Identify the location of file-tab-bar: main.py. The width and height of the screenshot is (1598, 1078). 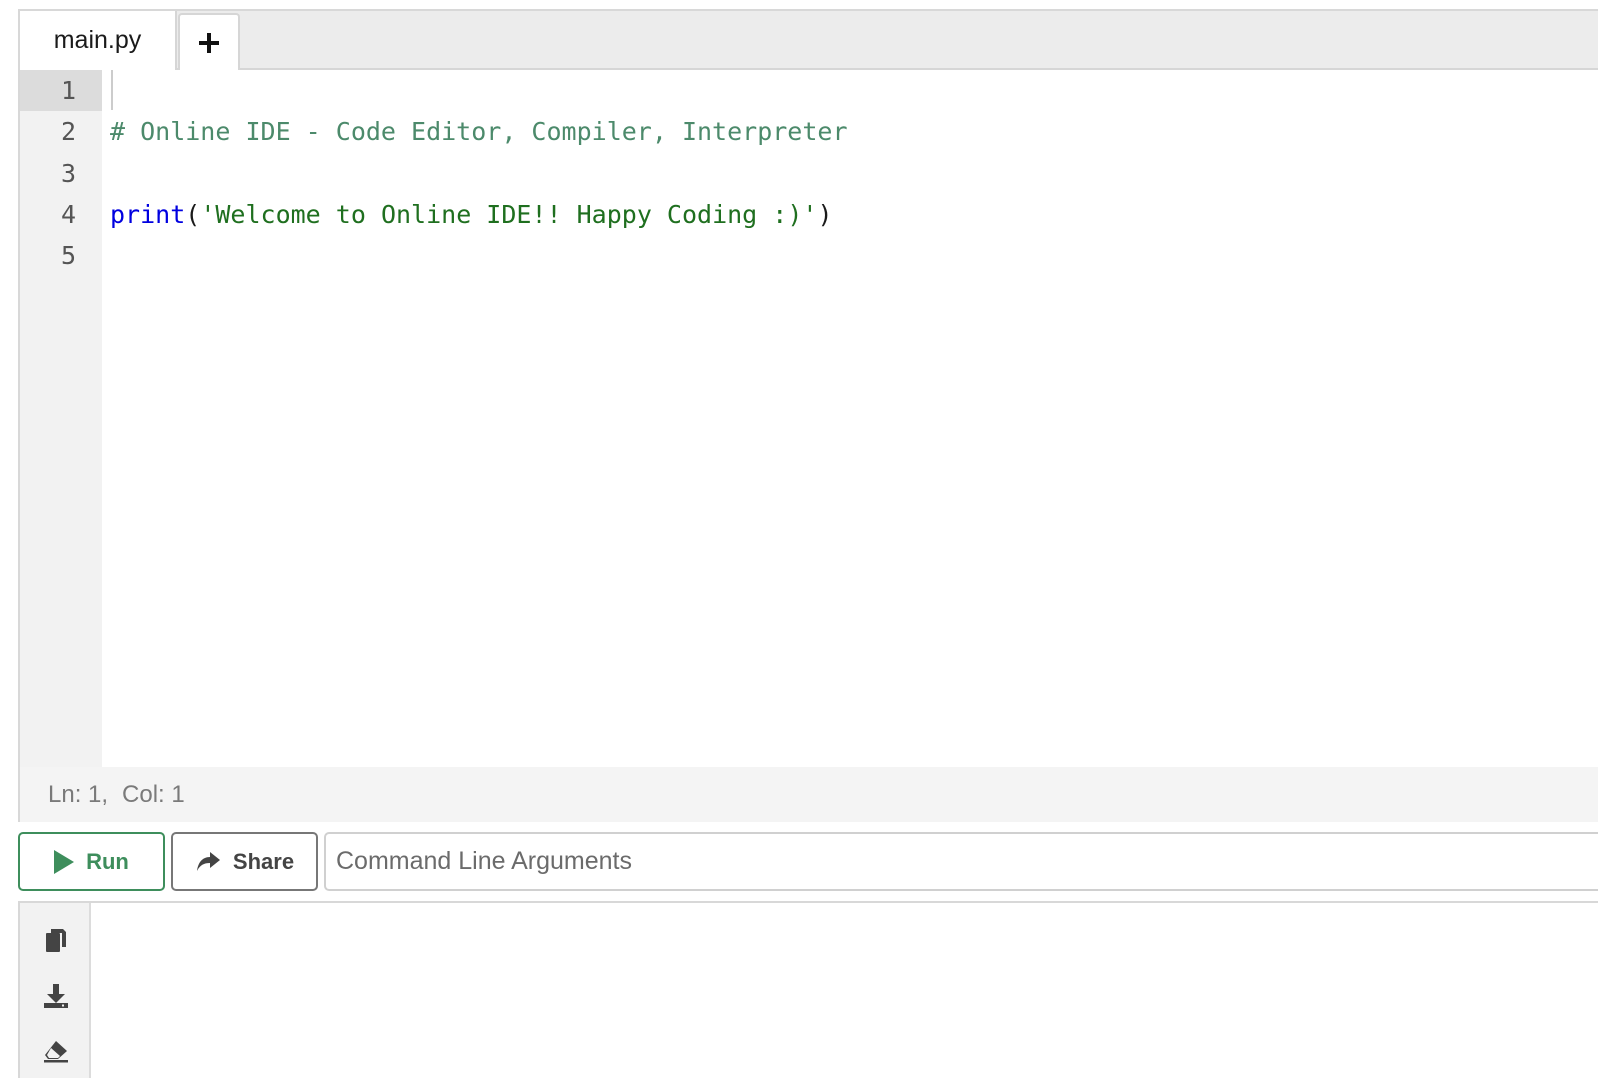
(809, 40).